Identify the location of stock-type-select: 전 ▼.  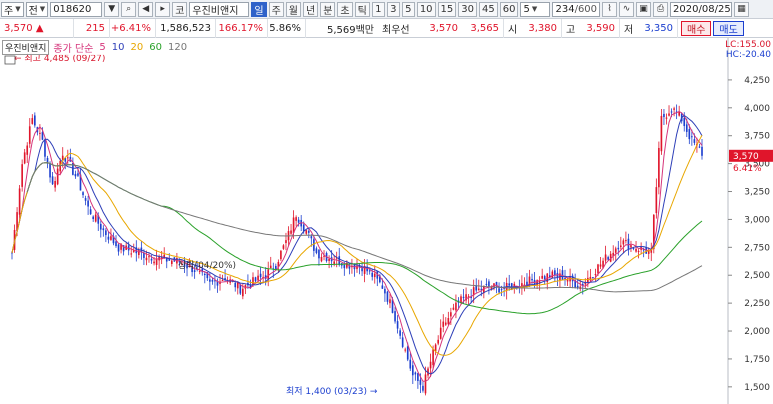
(37, 9).